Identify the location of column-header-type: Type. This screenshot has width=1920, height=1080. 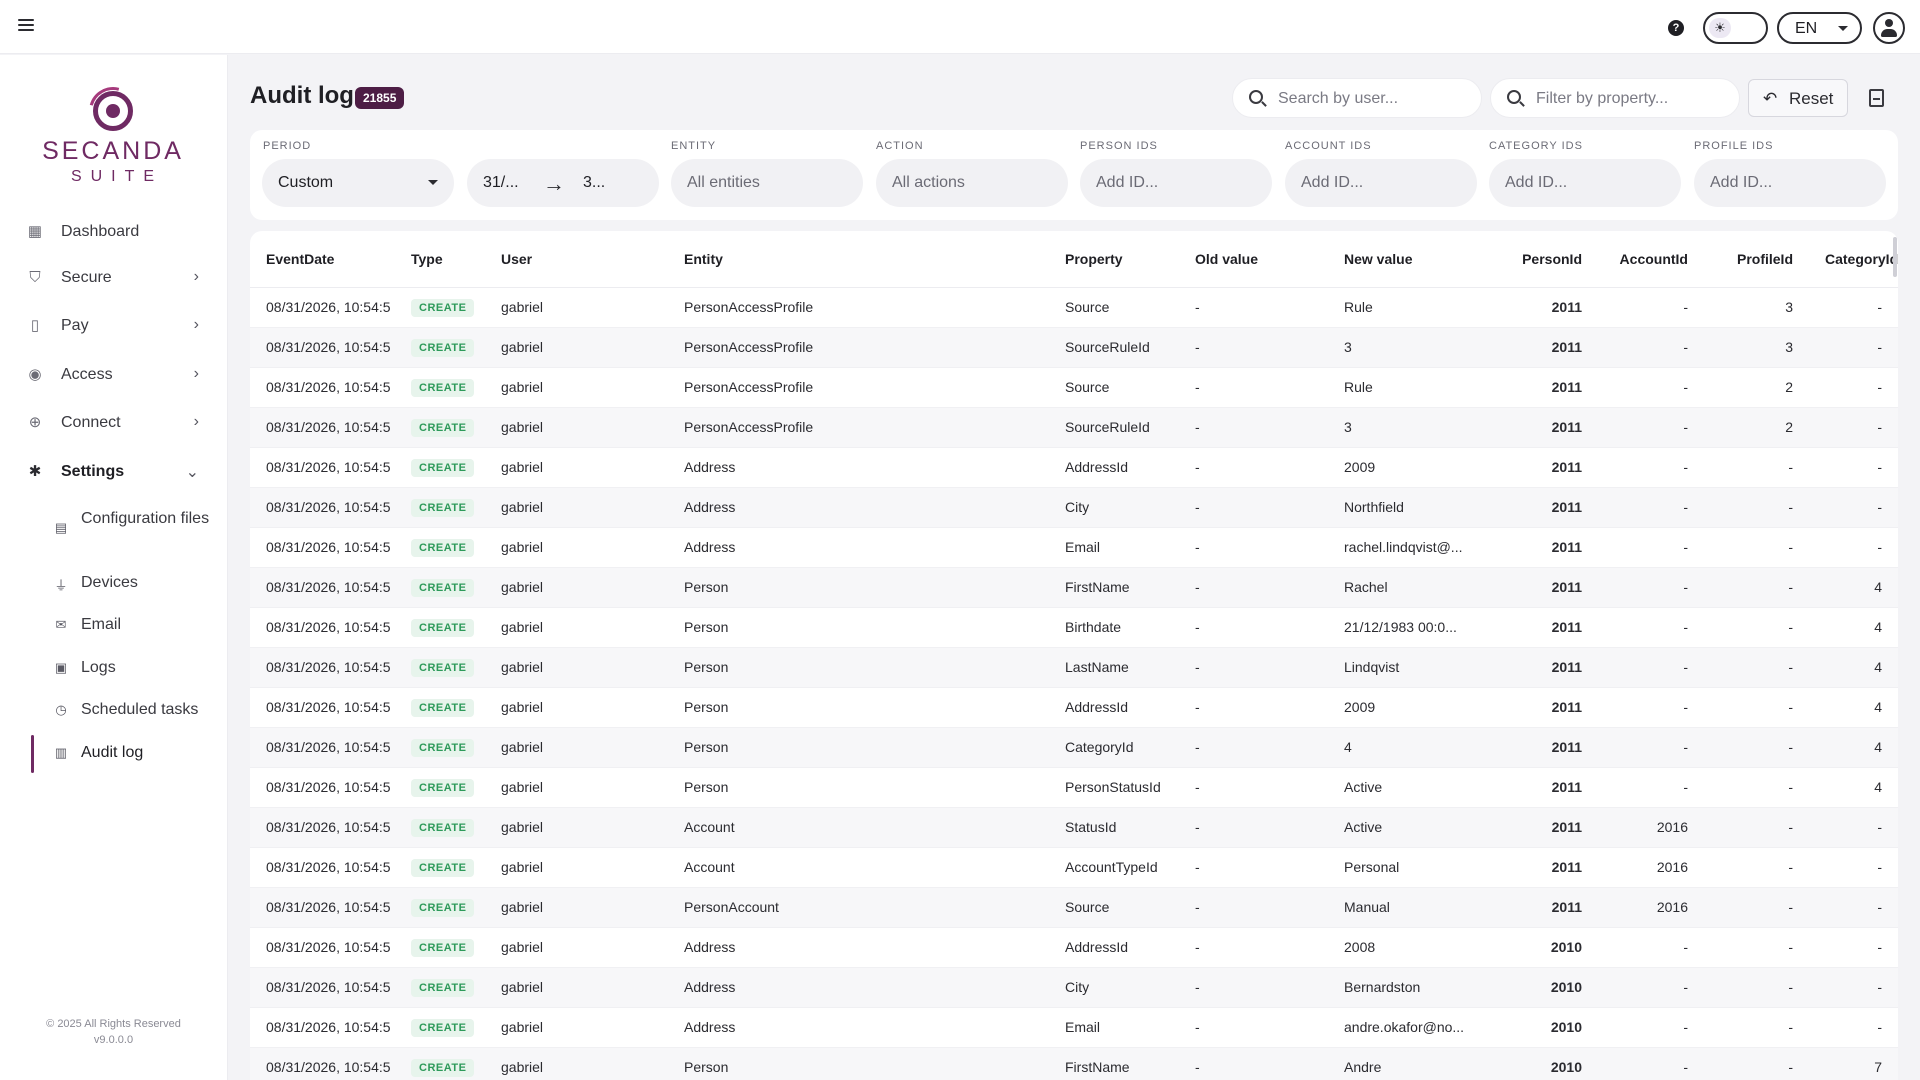
(440, 259).